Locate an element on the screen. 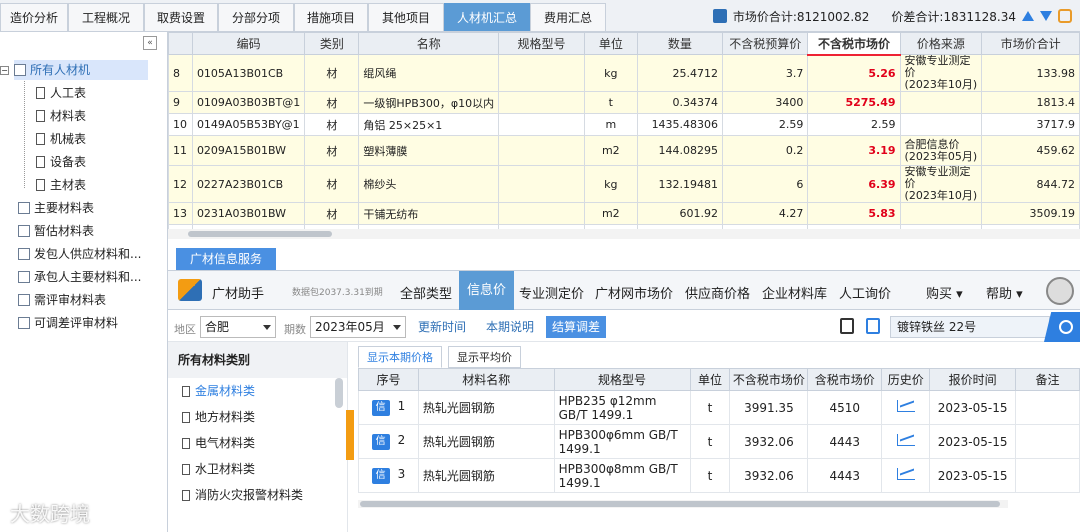 The width and height of the screenshot is (1080, 532). table-cell: 11 is located at coordinates (180, 150).